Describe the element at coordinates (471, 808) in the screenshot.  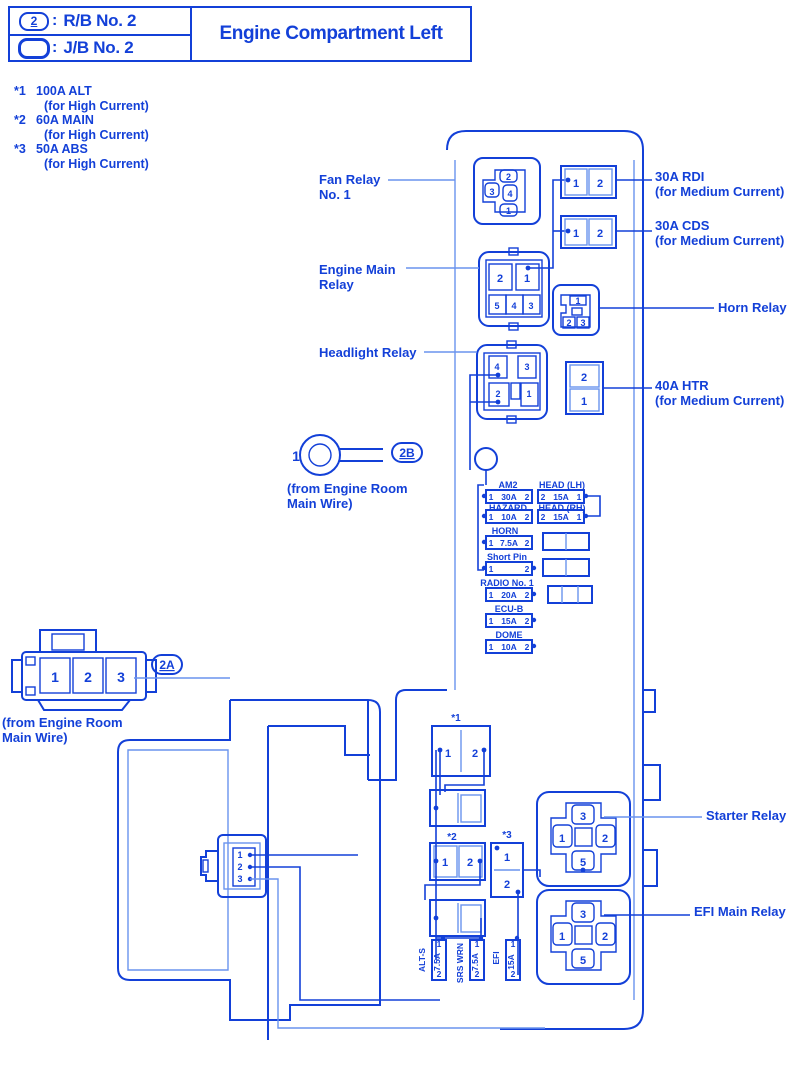
I see `fuse-slot-blank-4-inner` at that location.